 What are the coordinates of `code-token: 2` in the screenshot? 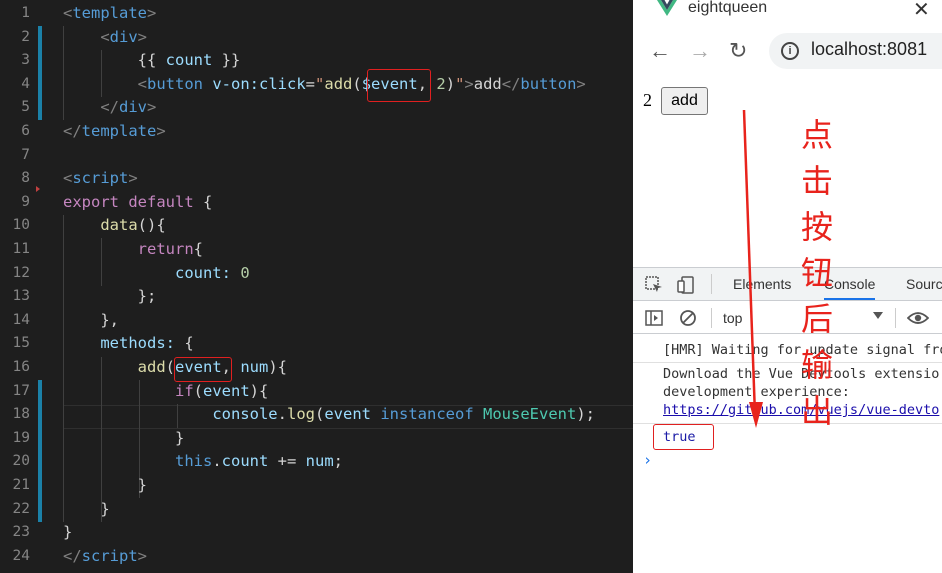 It's located at (441, 83).